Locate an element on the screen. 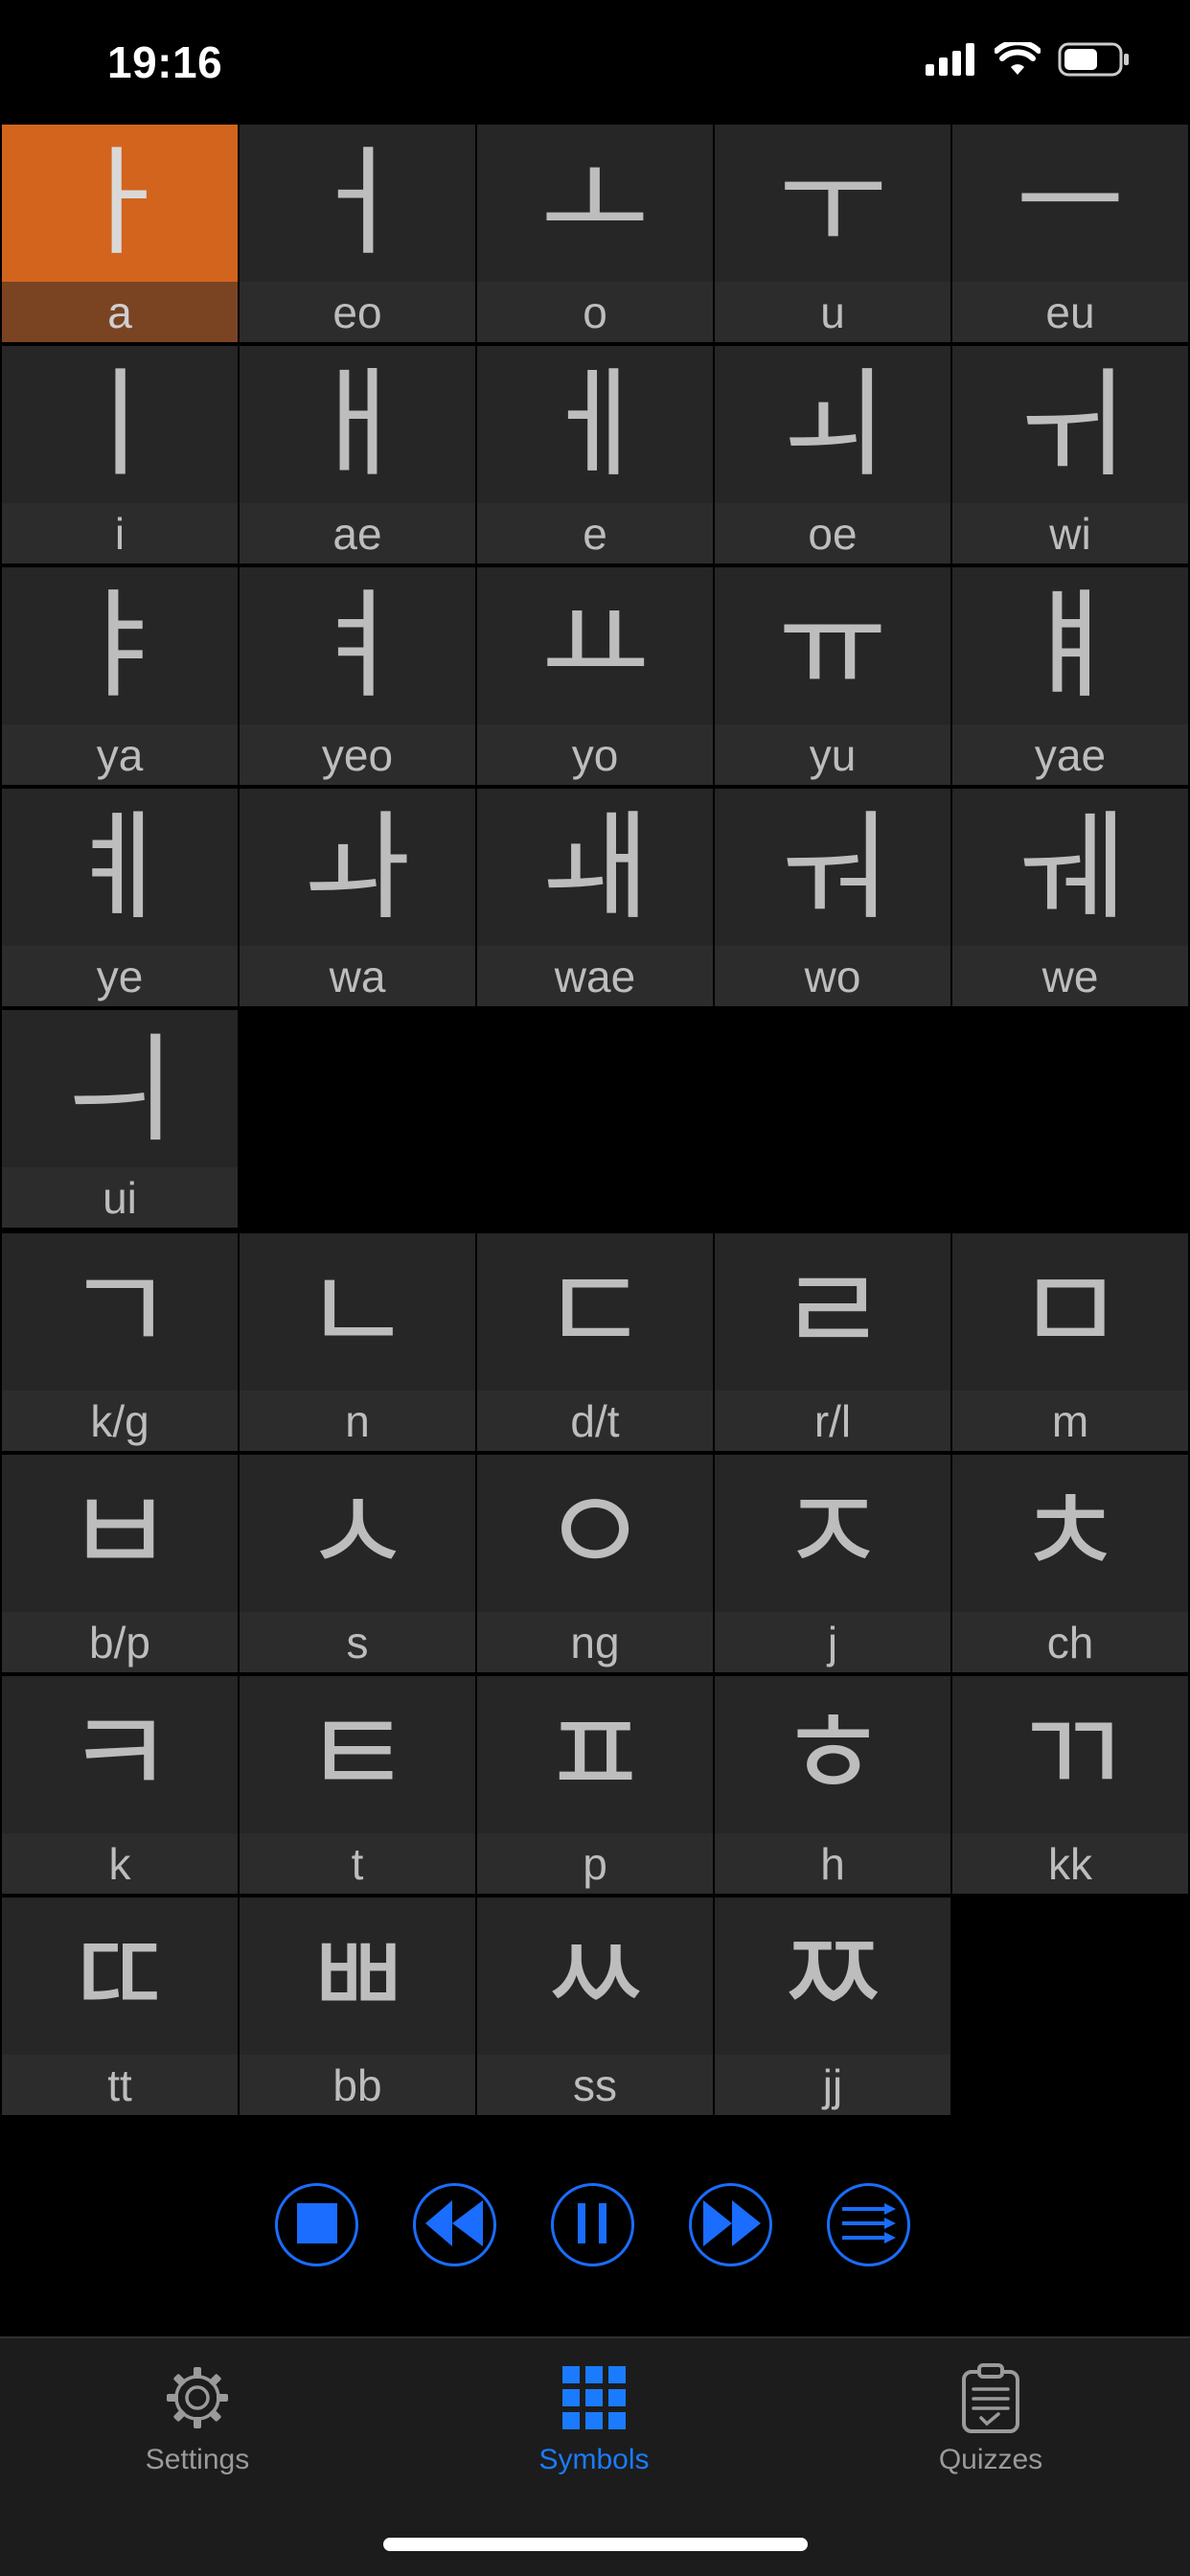  clipboard-check-icon is located at coordinates (990, 2397).